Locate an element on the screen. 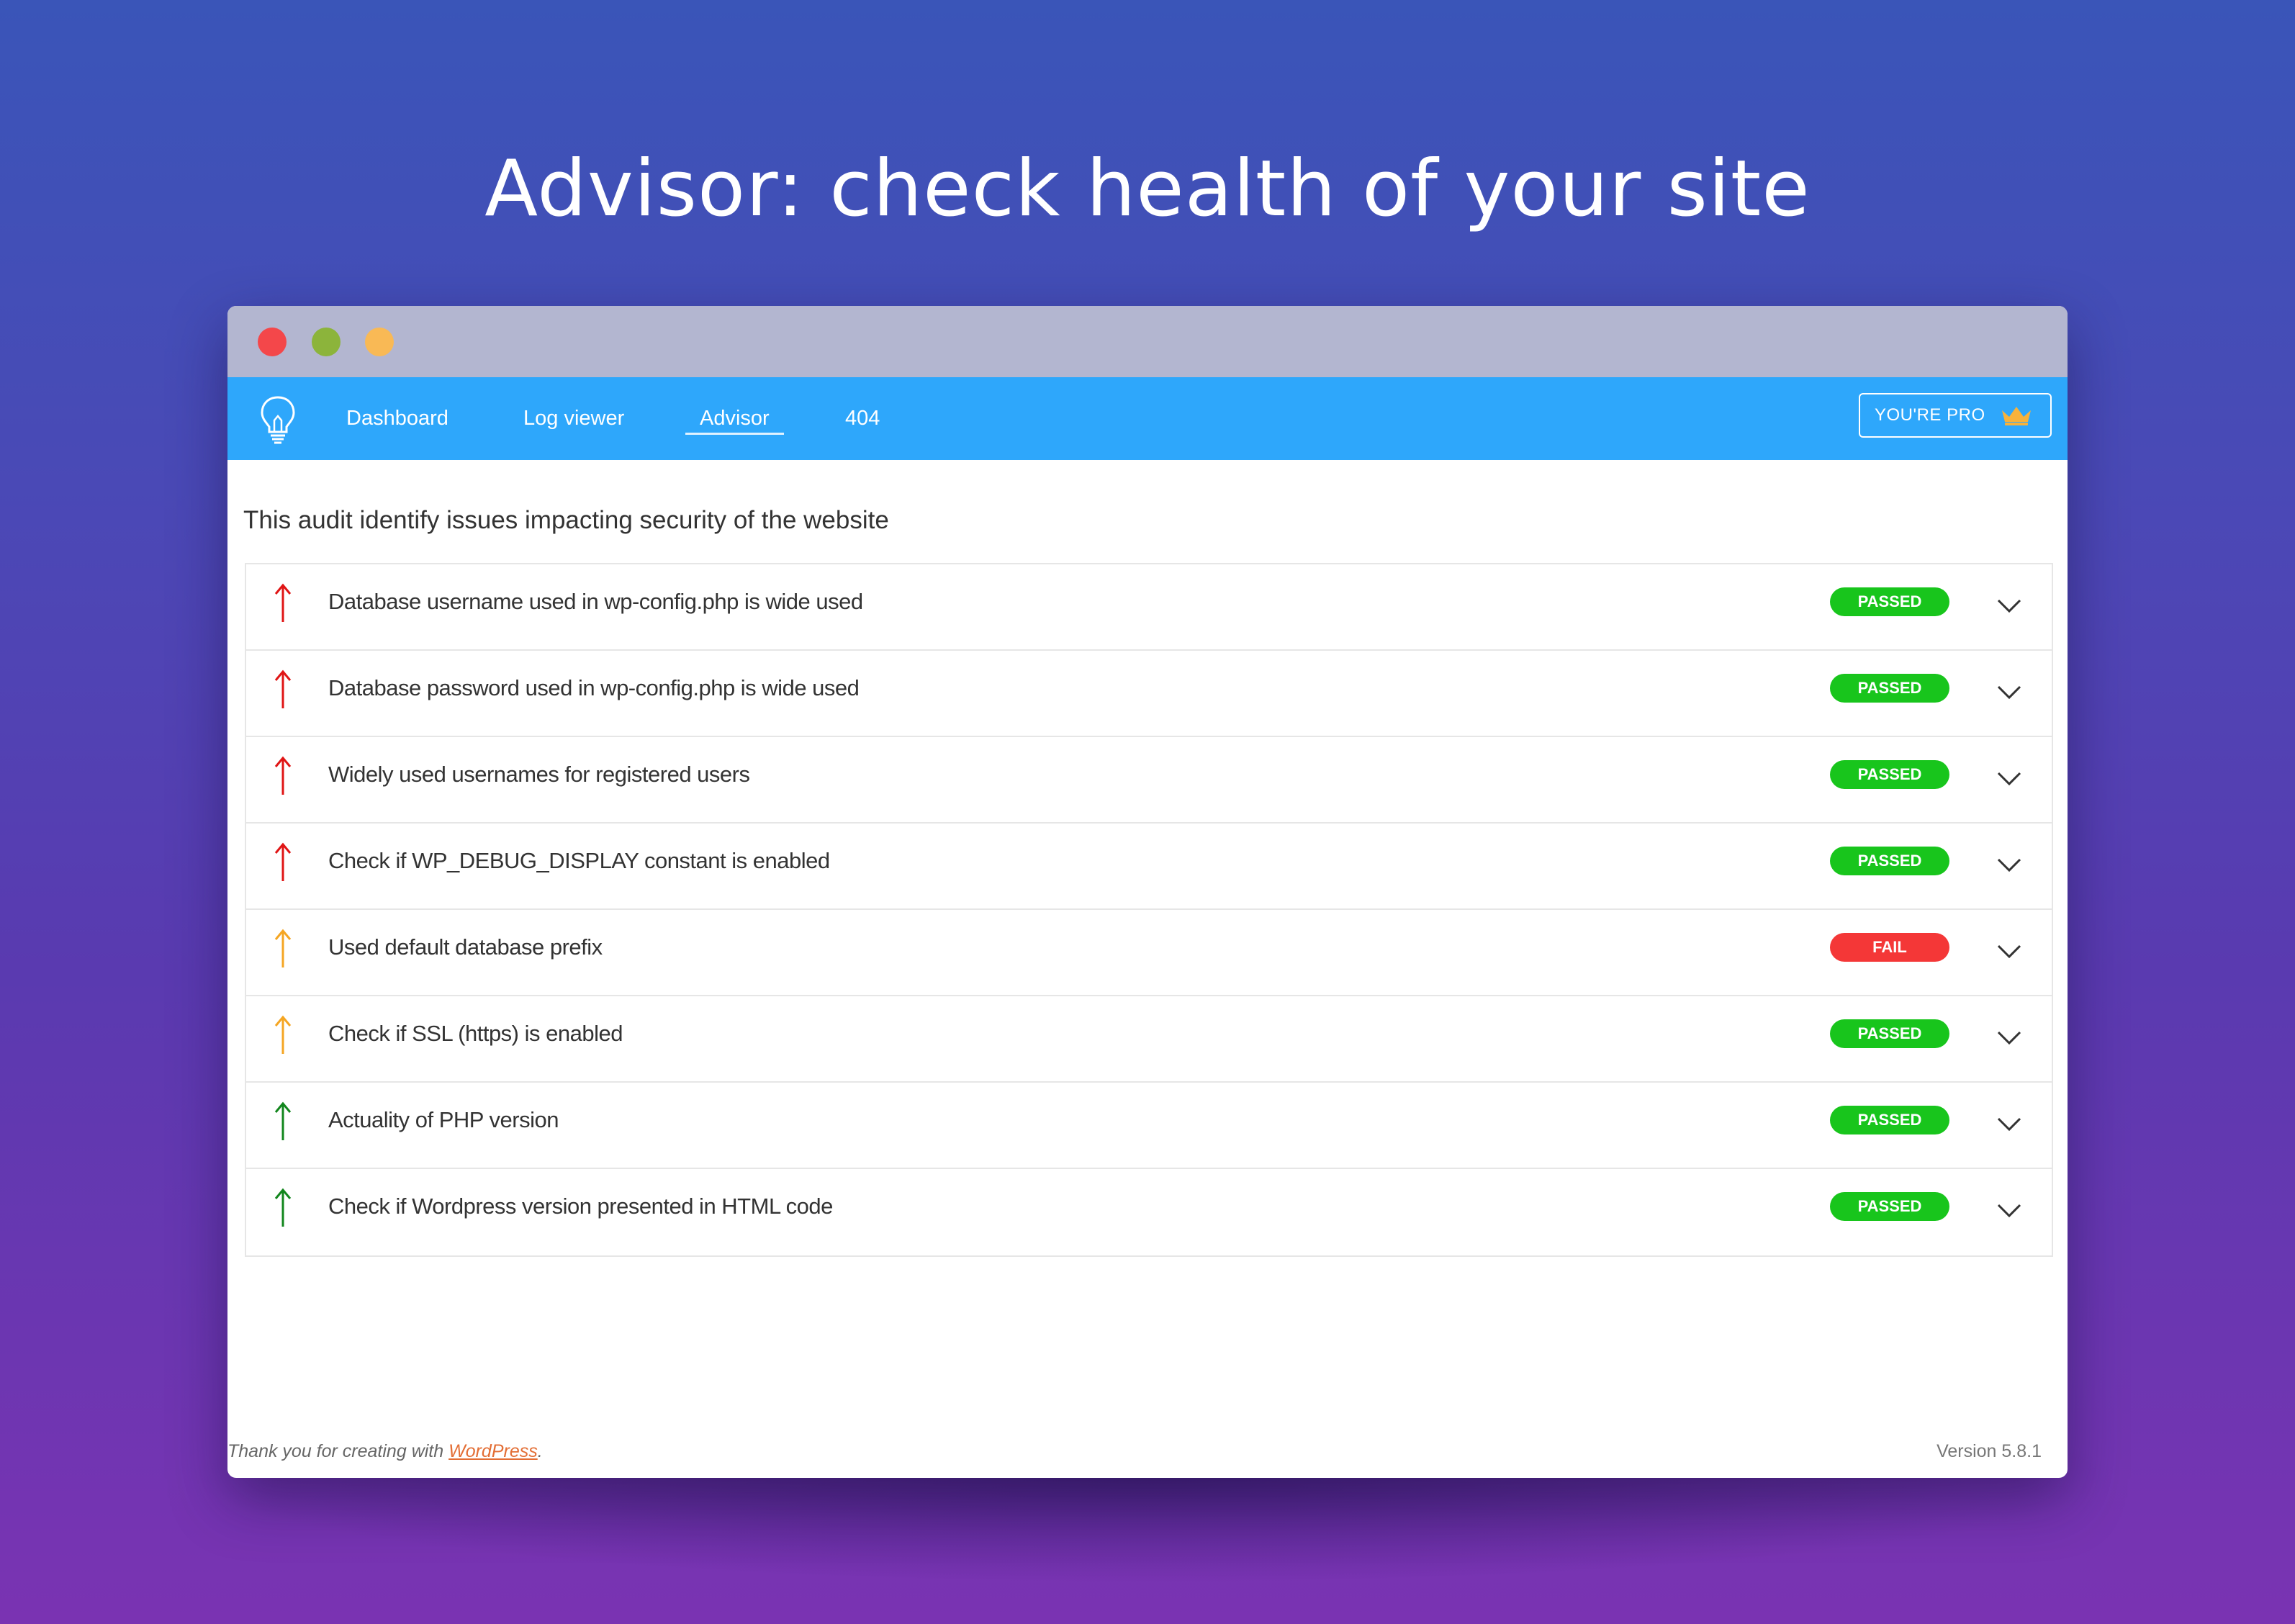 The width and height of the screenshot is (2295, 1624). footer-thanks: Thank you for creating with WordPress. is located at coordinates (385, 1452).